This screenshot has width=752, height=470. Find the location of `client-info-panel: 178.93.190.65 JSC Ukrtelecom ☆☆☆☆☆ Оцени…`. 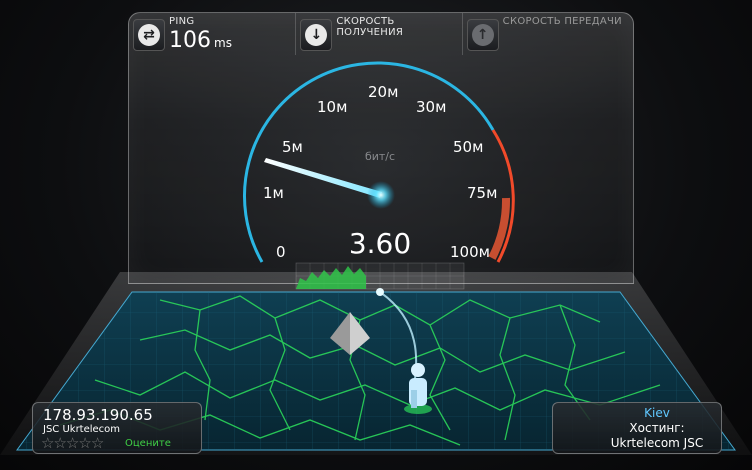

client-info-panel: 178.93.190.65 JSC Ukrtelecom ☆☆☆☆☆ Оцени… is located at coordinates (117, 428).